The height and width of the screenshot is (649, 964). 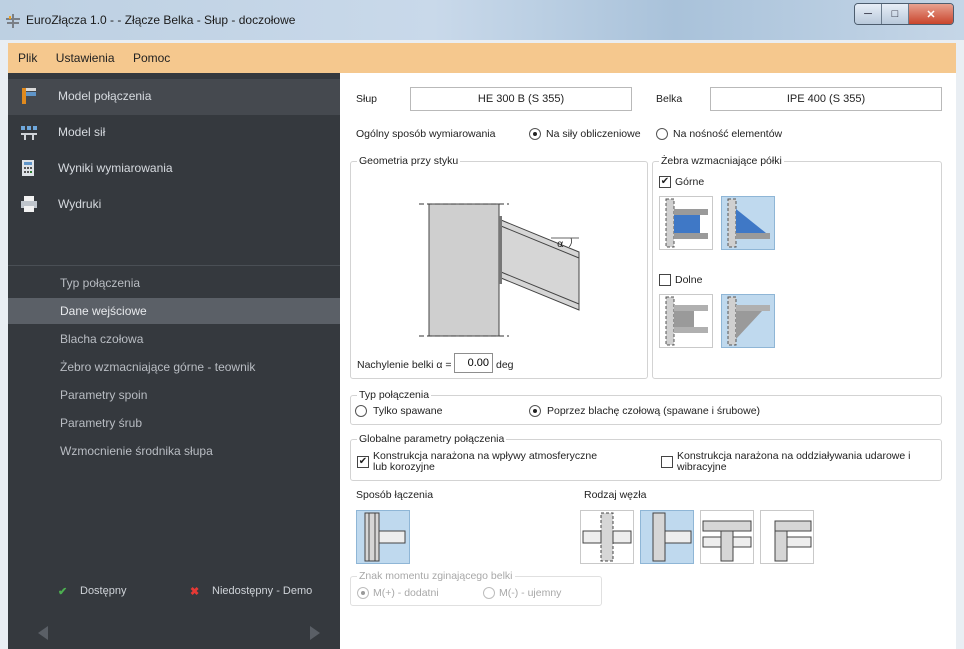 I want to click on nav-model-sil: Model sił, so click(x=174, y=133).